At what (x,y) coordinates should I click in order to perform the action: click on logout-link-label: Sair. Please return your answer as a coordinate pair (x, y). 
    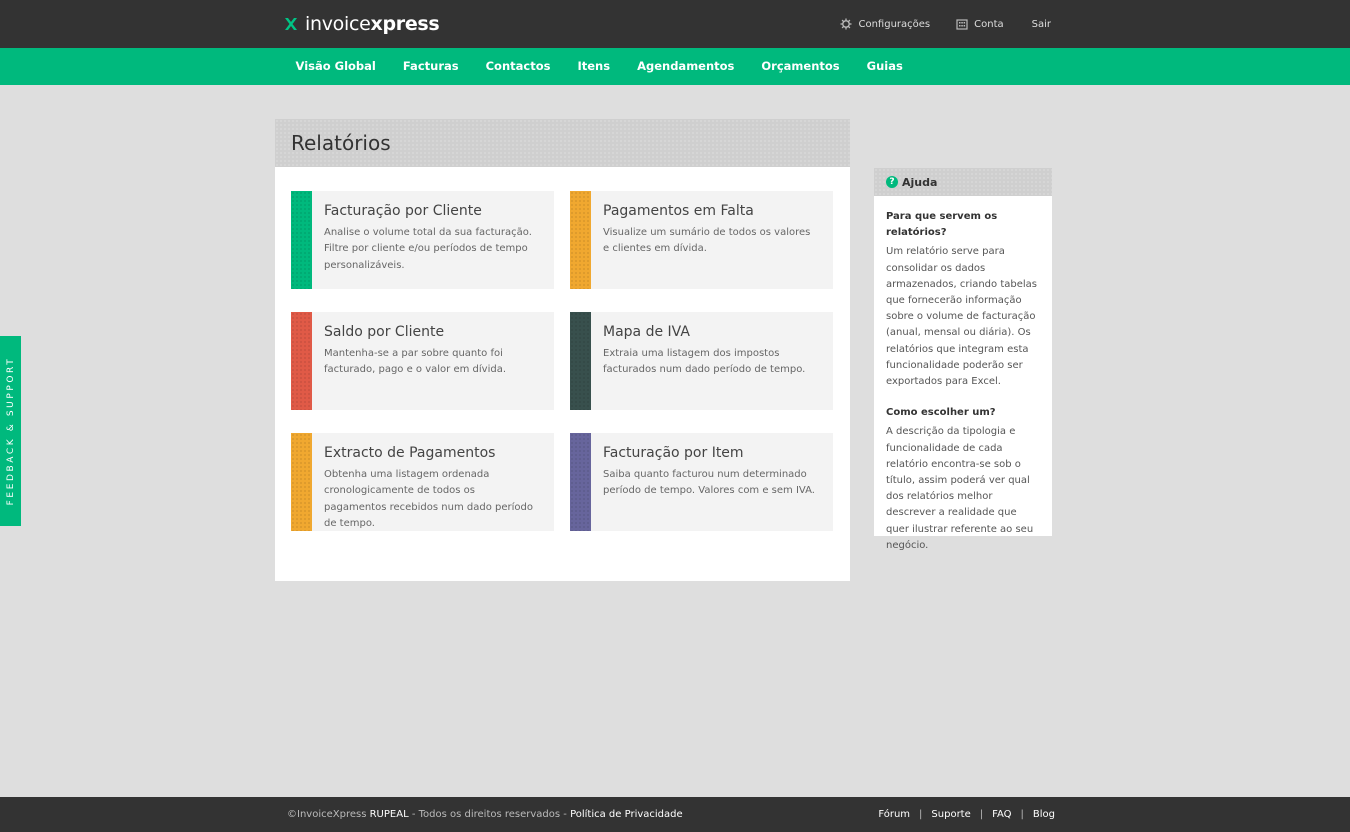
    Looking at the image, I should click on (1041, 24).